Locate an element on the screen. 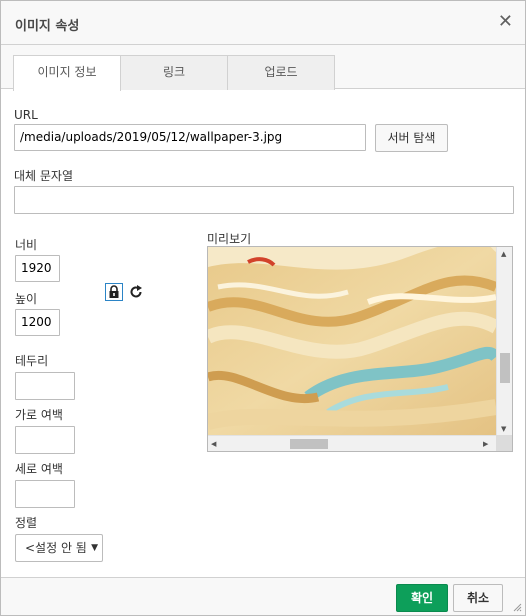 The height and width of the screenshot is (616, 526). preview-vertical-scrollbar: ▲ ▼ is located at coordinates (504, 342).